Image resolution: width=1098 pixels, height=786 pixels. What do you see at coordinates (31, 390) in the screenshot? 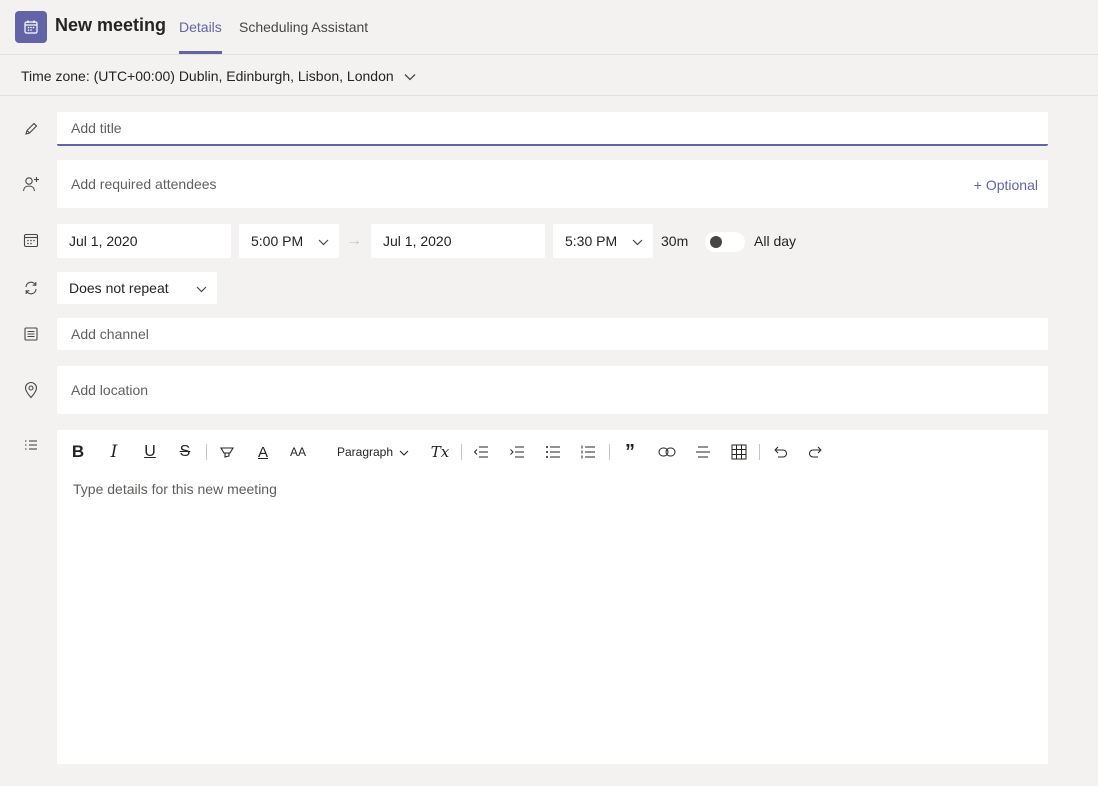
I see `location-pin-icon` at bounding box center [31, 390].